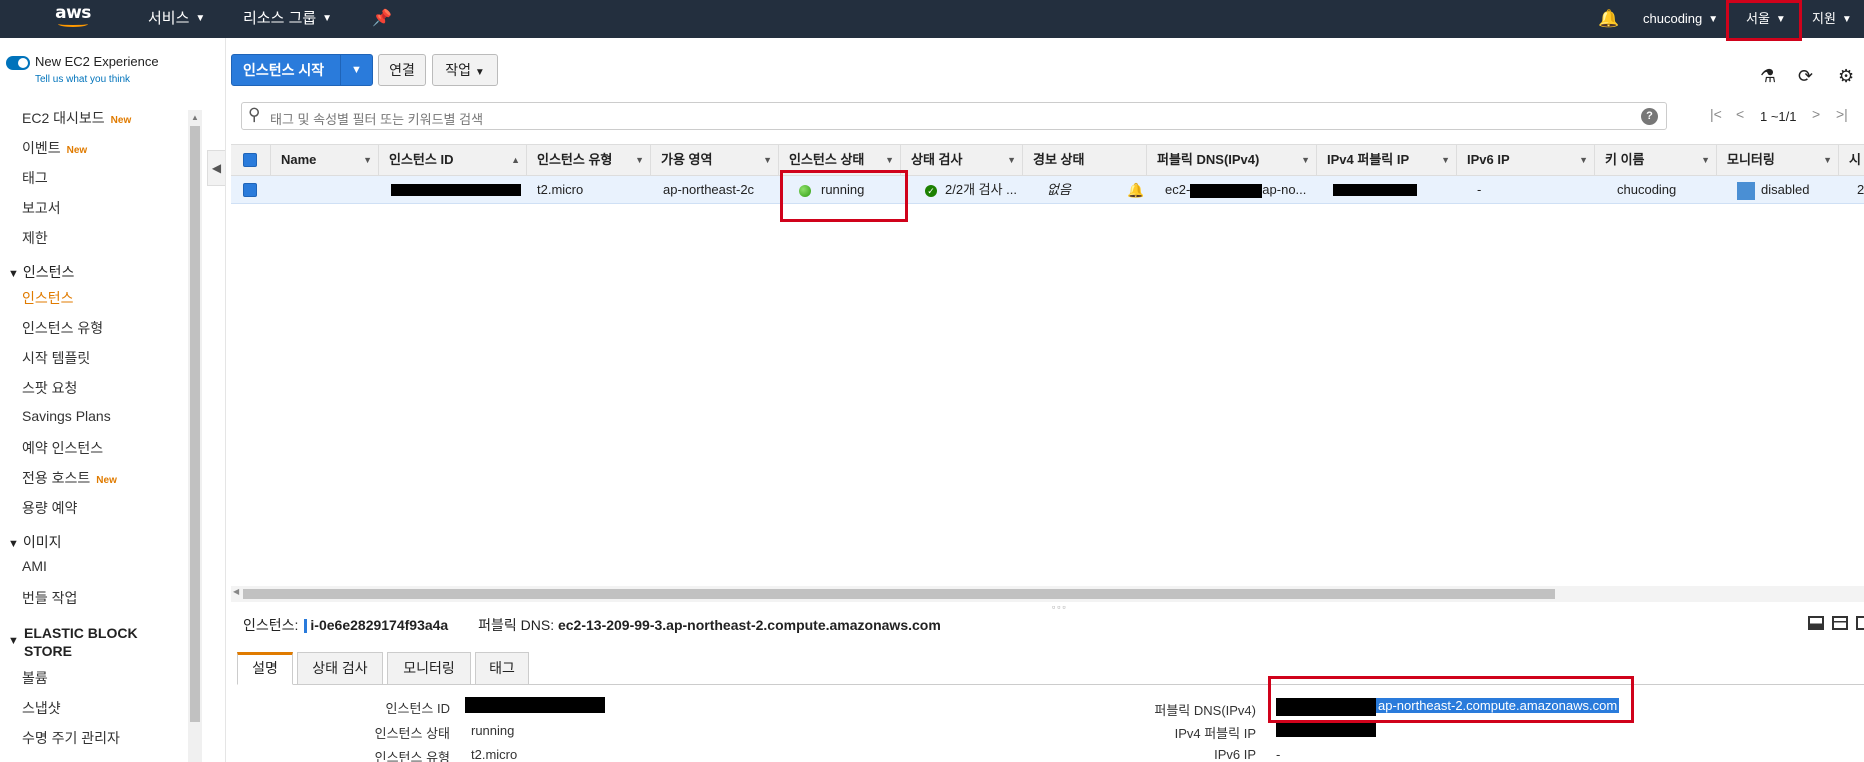 This screenshot has height=762, width=1864. I want to click on sidebar-item-reports: 보고서, so click(41, 208).